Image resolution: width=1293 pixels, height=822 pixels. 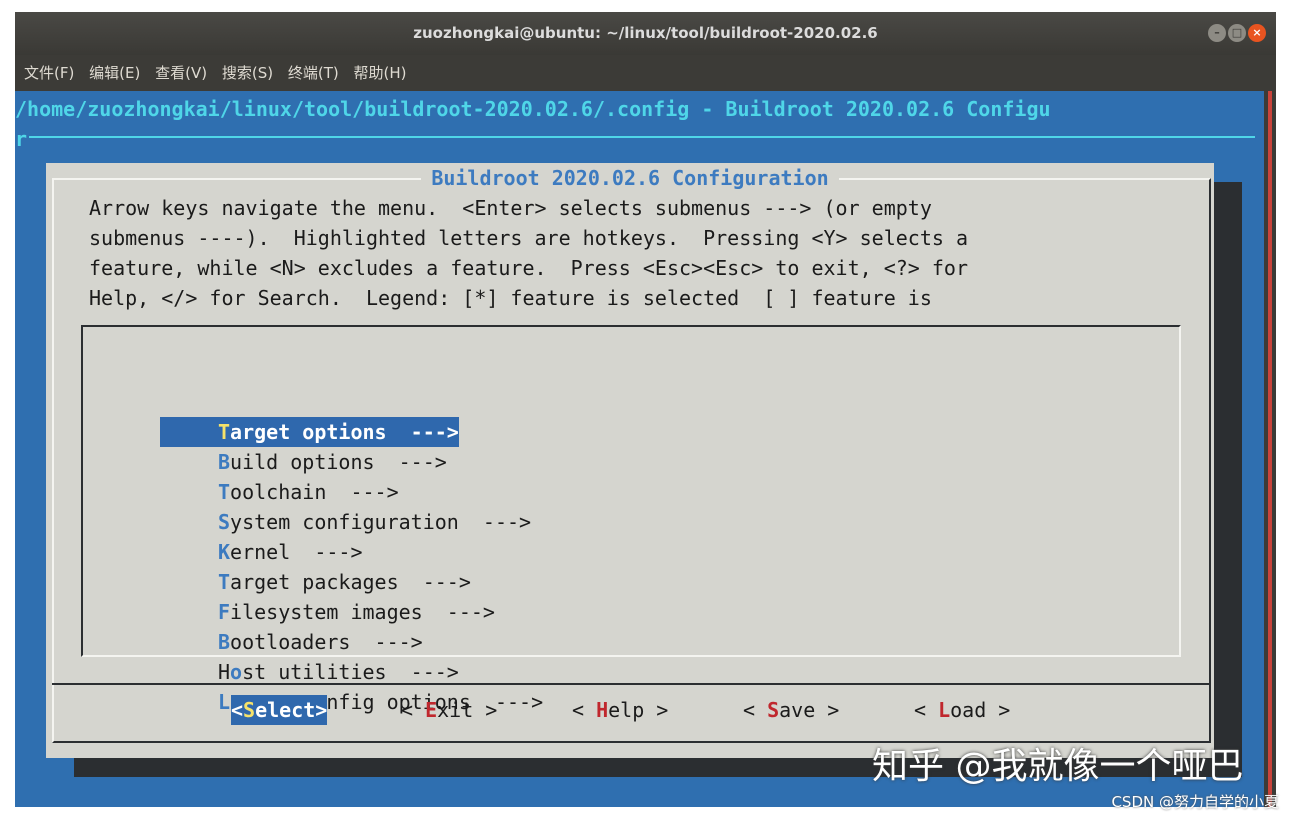 I want to click on watermark-zhihu: 知乎 @我就像一个哑巴, so click(x=1058, y=766).